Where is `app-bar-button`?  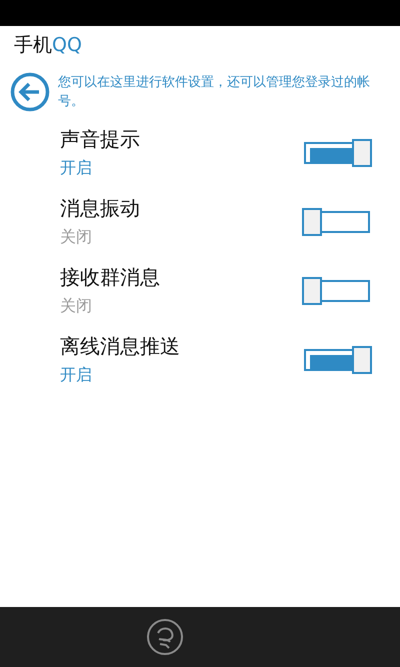 app-bar-button is located at coordinates (165, 637).